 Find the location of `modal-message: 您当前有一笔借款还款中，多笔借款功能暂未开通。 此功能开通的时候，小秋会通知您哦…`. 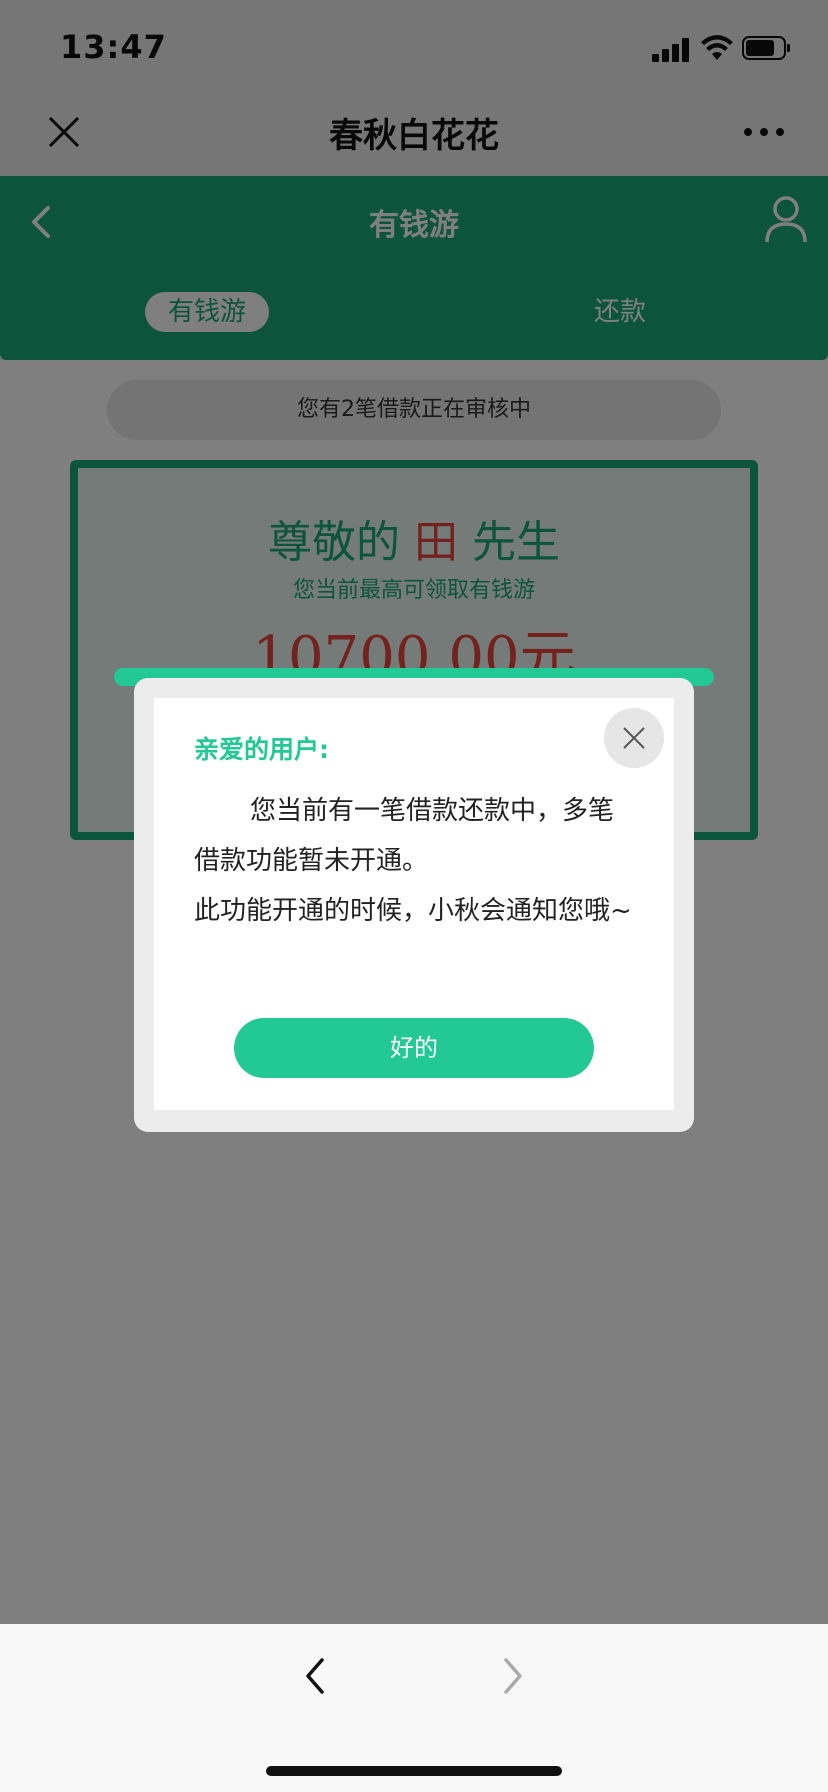

modal-message: 您当前有一笔借款还款中，多笔借款功能暂未开通。 此功能开通的时候，小秋会通知您哦… is located at coordinates (414, 861).